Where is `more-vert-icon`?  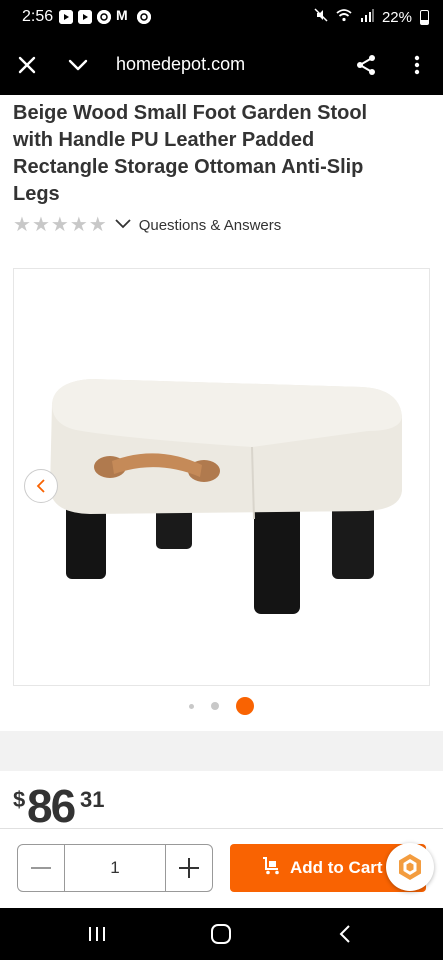 more-vert-icon is located at coordinates (417, 65).